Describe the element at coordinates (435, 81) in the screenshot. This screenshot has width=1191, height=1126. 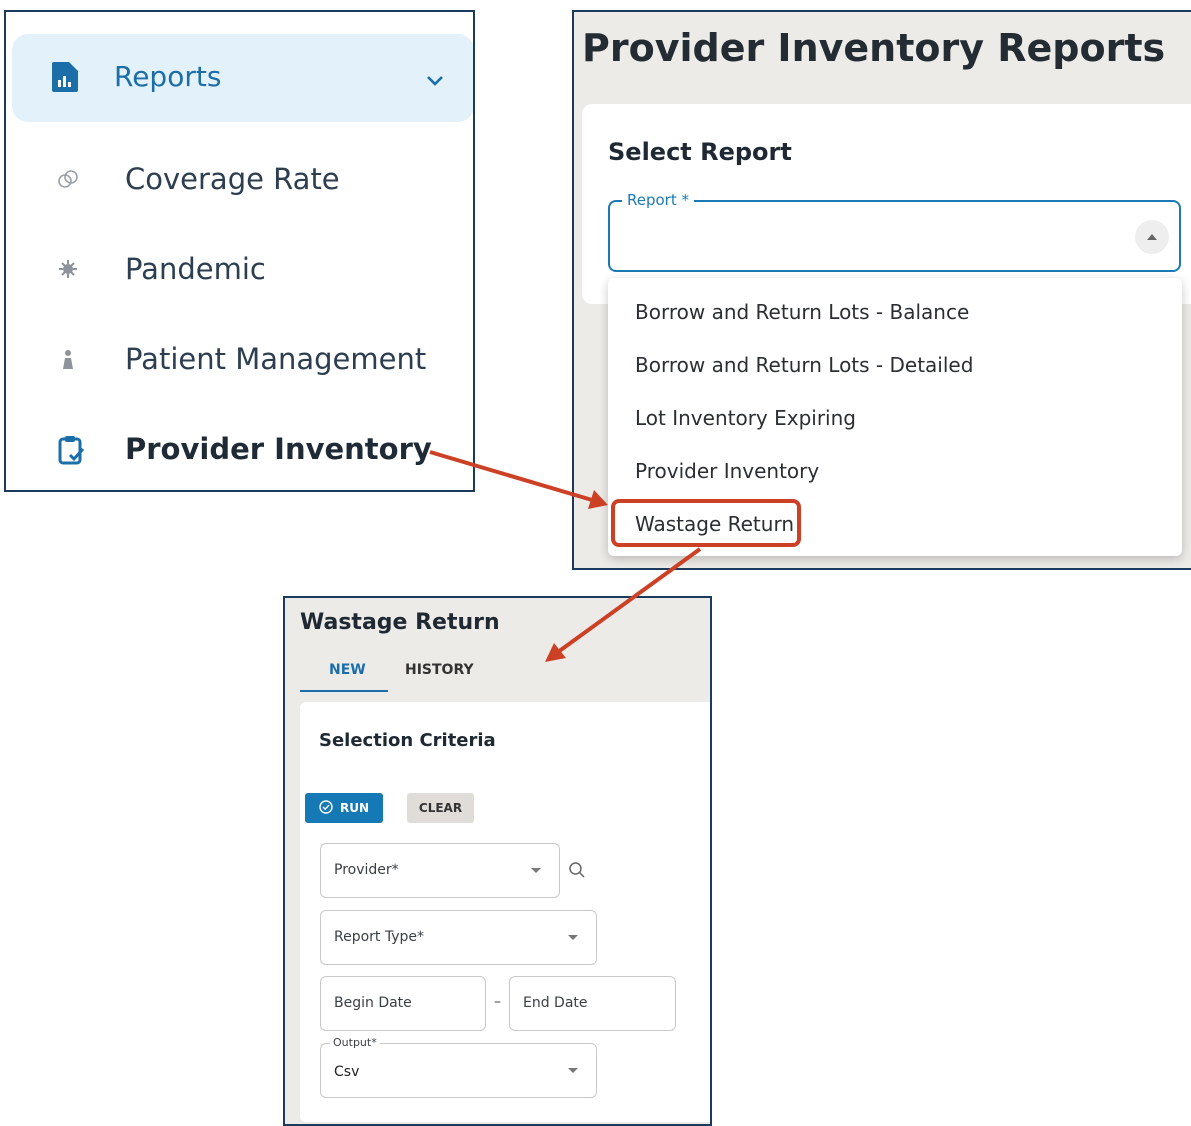
I see `chevron-down-icon` at that location.